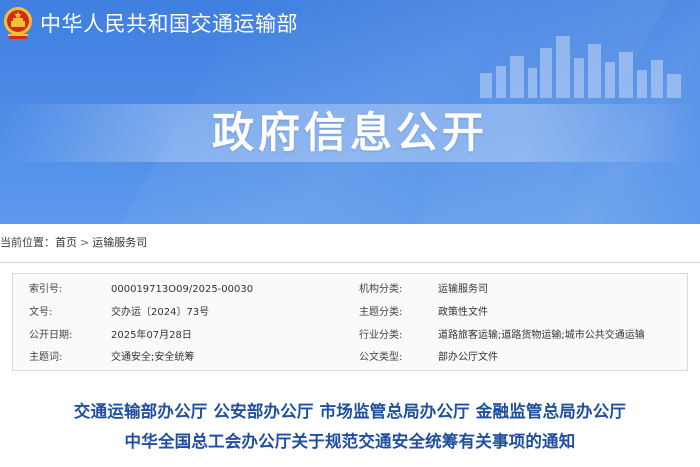 The height and width of the screenshot is (467, 700). I want to click on banner-title: 政府信息公开, so click(349, 132).